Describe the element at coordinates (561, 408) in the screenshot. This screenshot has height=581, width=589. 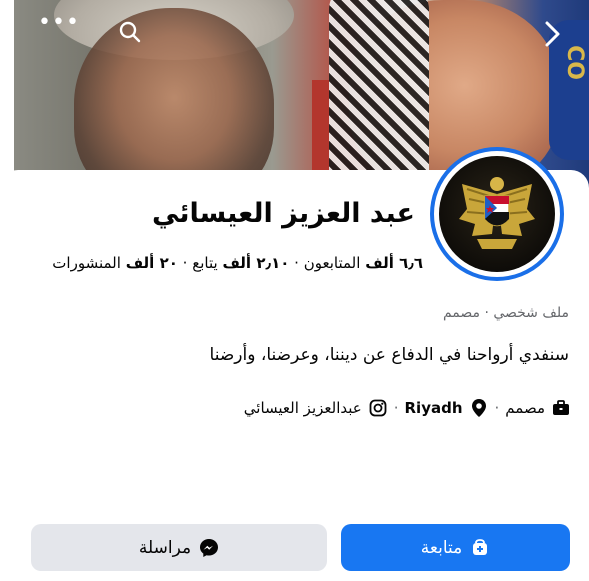
I see `briefcase-icon` at that location.